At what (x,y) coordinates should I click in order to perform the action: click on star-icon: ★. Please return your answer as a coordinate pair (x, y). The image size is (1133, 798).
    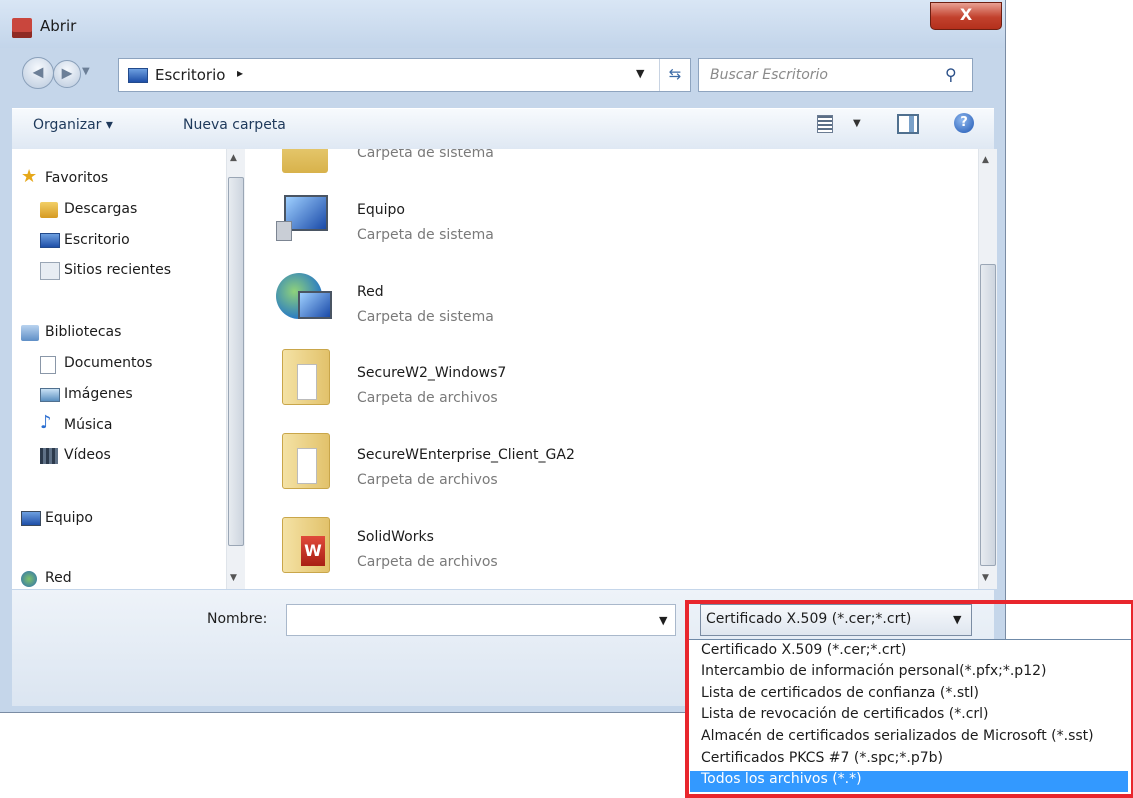
    Looking at the image, I should click on (29, 176).